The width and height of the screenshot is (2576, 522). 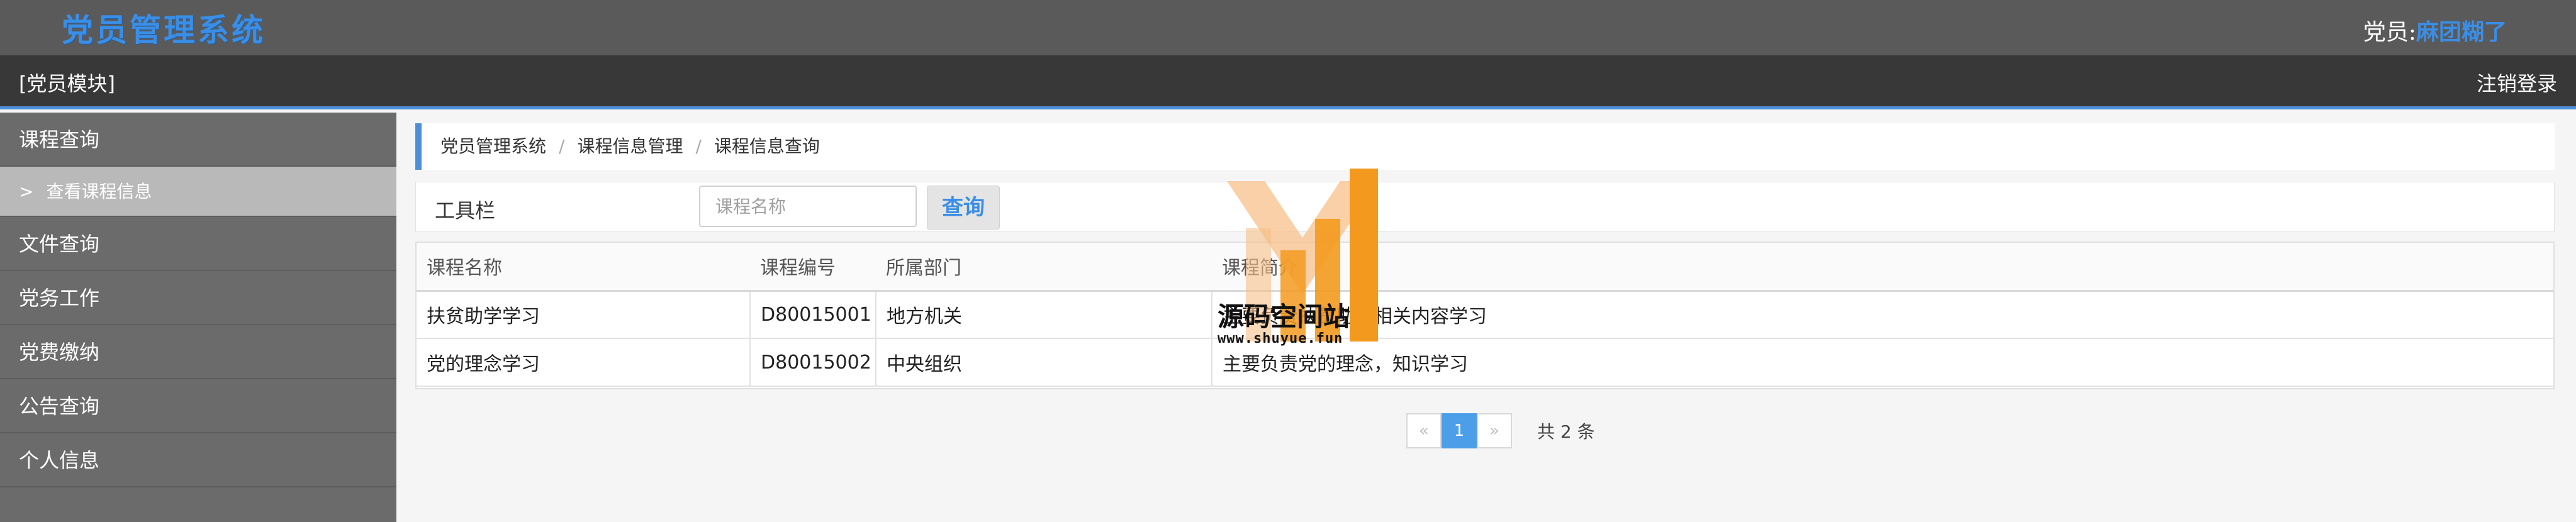 What do you see at coordinates (630, 146) in the screenshot?
I see `breadcrumb-item-course-management: 课程信息管理` at bounding box center [630, 146].